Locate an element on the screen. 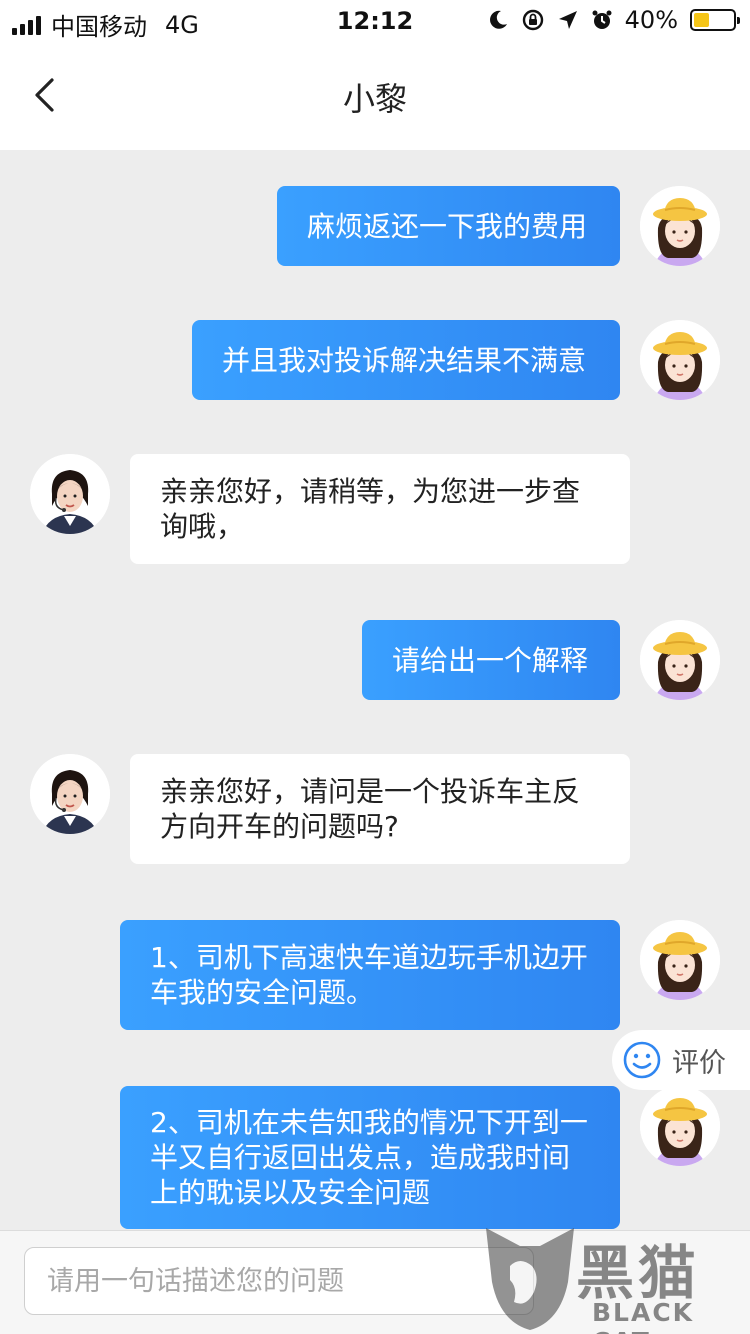 The image size is (750, 1334). location-icon is located at coordinates (567, 20).